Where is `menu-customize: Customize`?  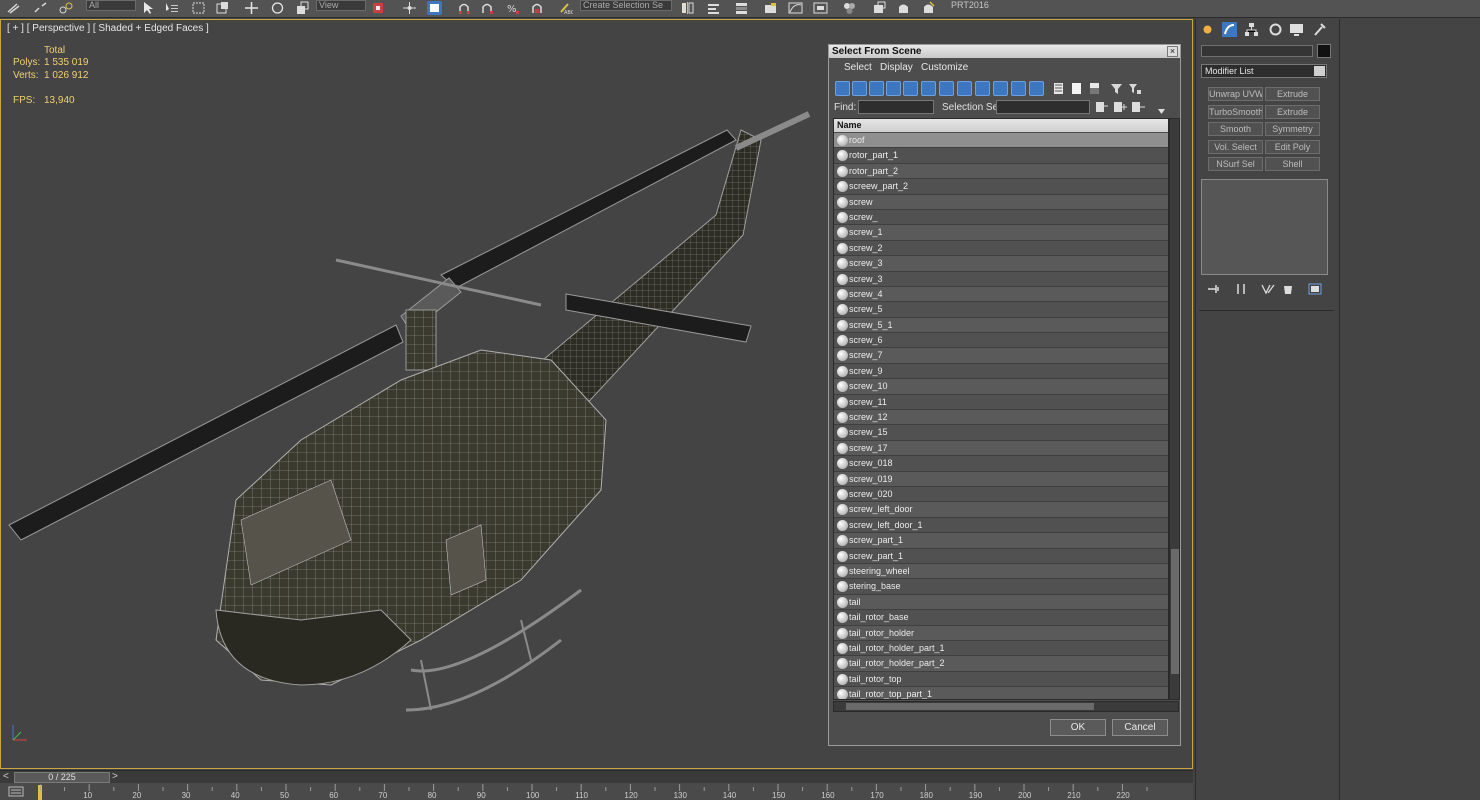 menu-customize: Customize is located at coordinates (944, 68).